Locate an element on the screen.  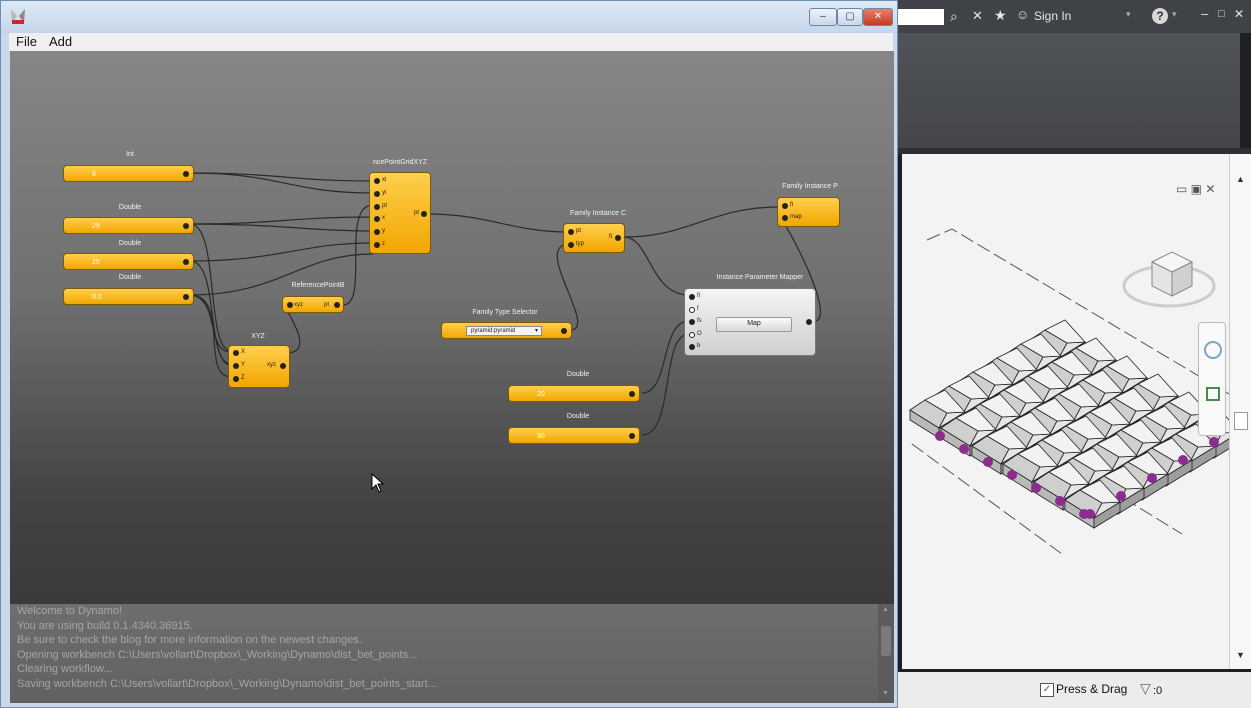
double-1-value: 25 is located at coordinates (96, 226).